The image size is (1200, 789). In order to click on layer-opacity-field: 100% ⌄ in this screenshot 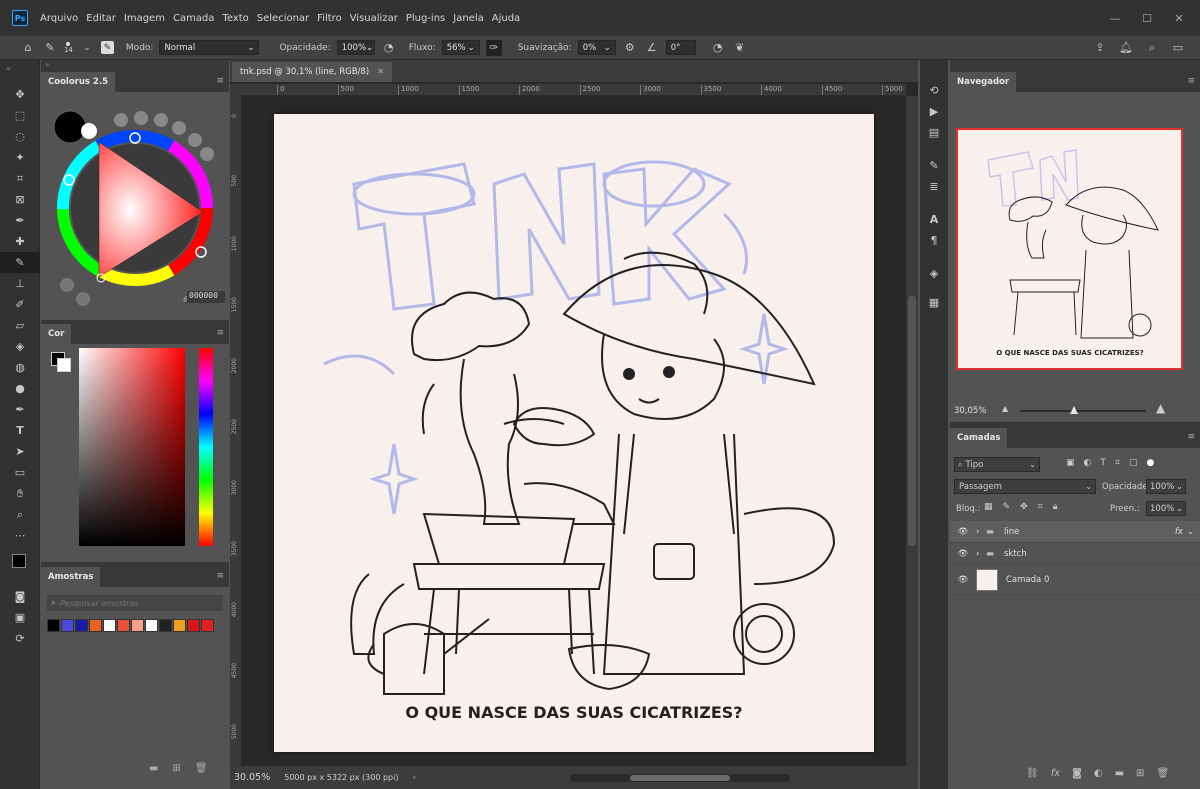, I will do `click(1166, 486)`.